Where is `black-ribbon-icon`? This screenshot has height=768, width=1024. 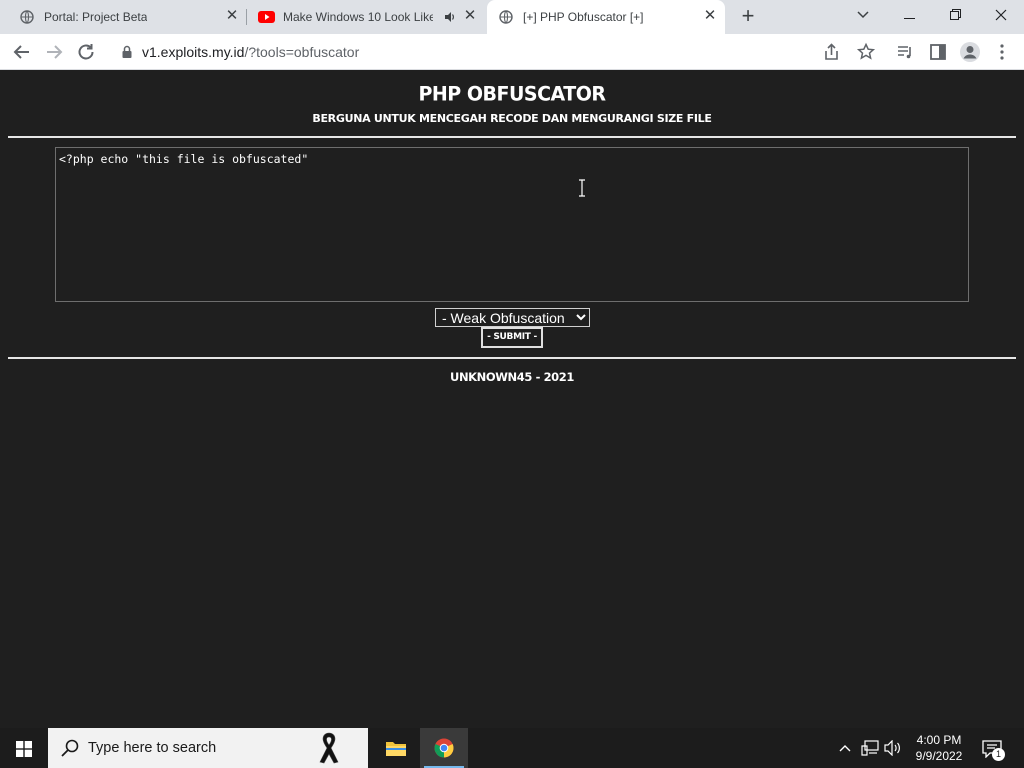 black-ribbon-icon is located at coordinates (329, 748).